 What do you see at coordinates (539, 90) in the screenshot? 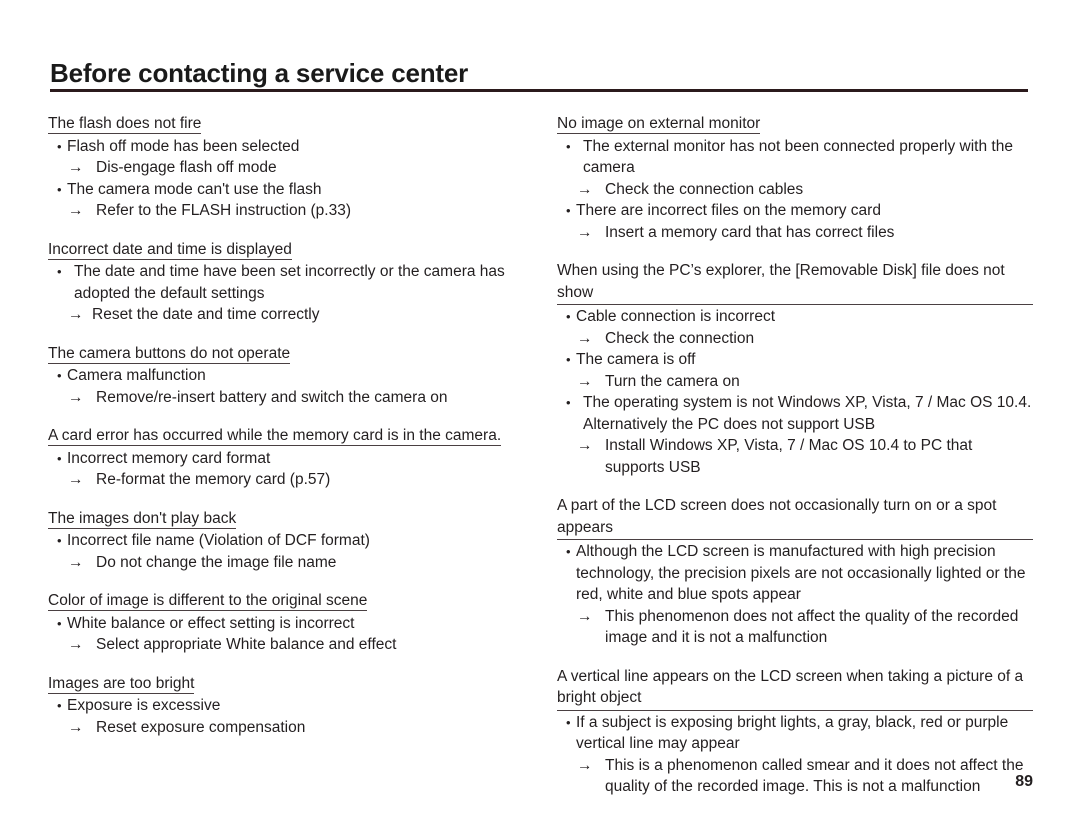
I see `title-divider` at bounding box center [539, 90].